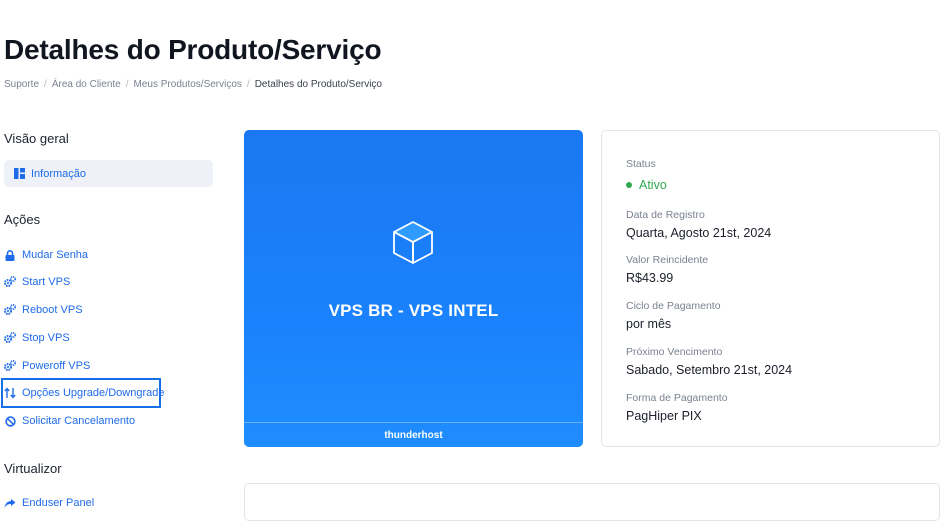 Image resolution: width=947 pixels, height=530 pixels. I want to click on sidebar-item-enduser-panel: Enduser Panel, so click(49, 503).